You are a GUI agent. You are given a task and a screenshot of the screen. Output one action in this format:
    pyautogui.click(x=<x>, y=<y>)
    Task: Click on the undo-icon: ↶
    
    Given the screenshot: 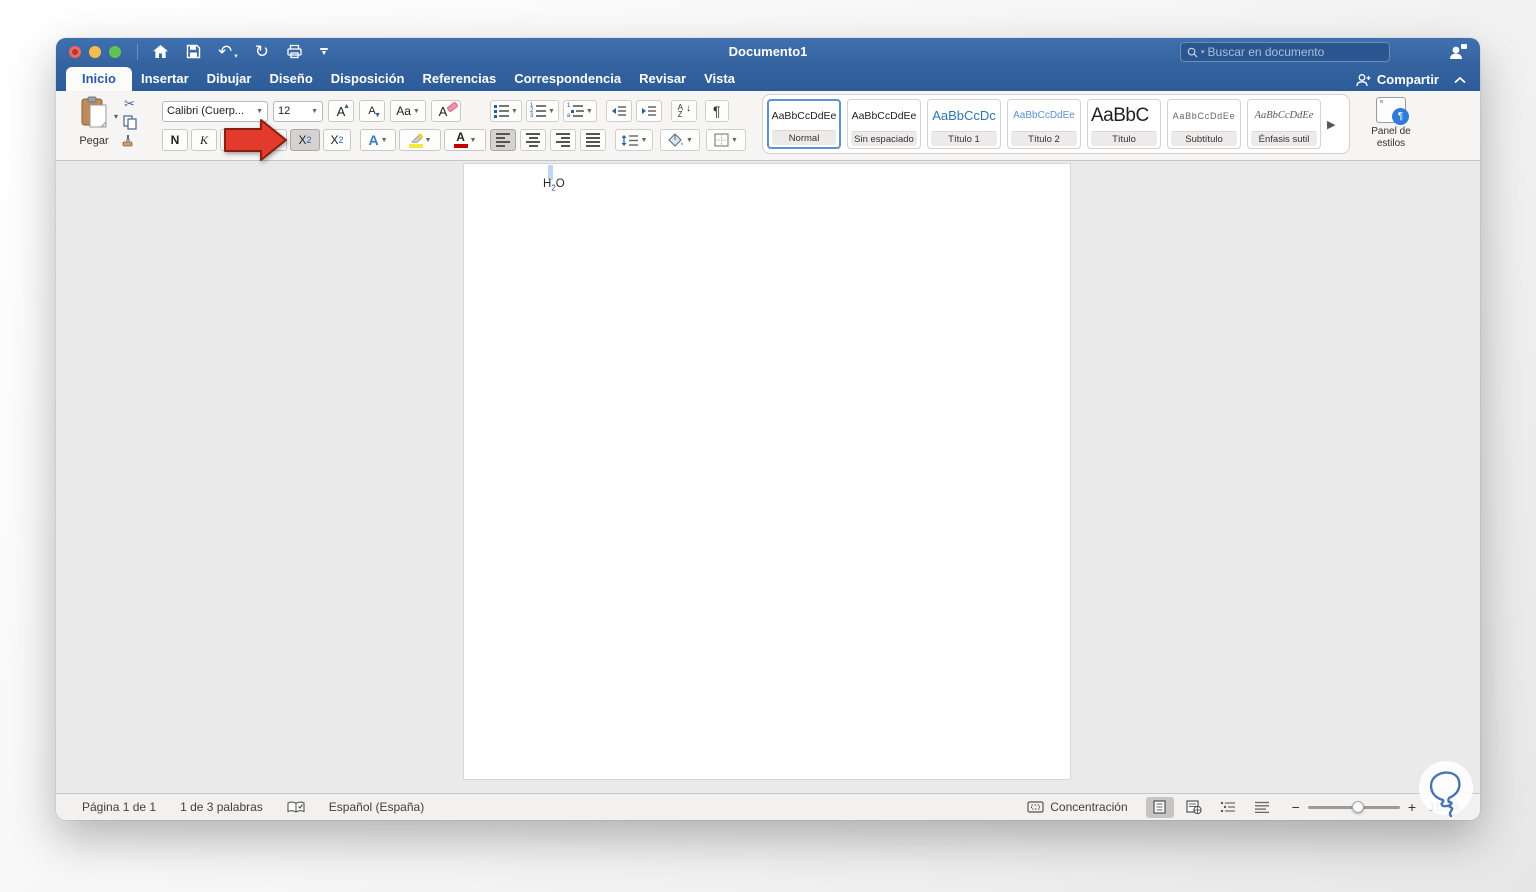 What is the action you would take?
    pyautogui.click(x=225, y=51)
    